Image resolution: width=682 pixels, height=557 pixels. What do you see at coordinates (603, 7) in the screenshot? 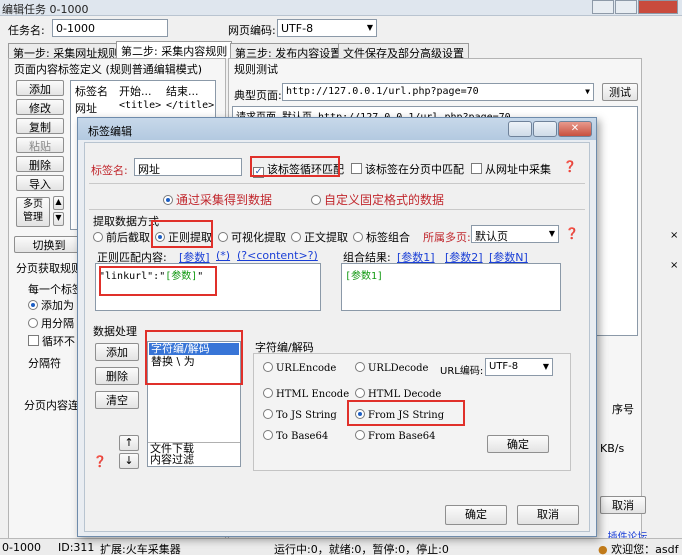
I see `minimize-button` at bounding box center [603, 7].